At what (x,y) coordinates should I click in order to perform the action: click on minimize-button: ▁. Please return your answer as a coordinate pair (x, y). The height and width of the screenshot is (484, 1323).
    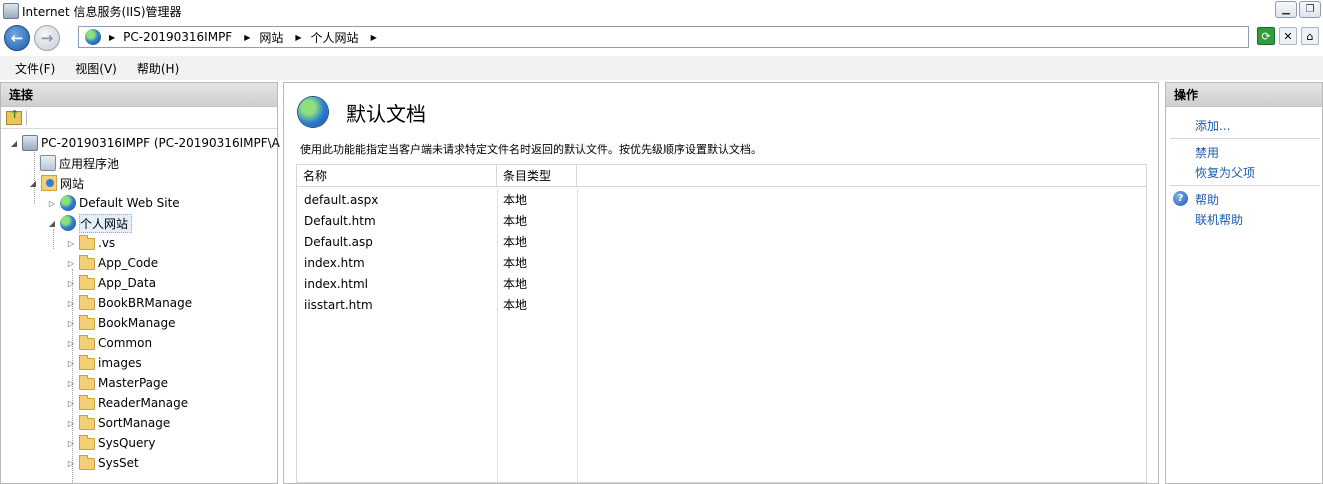
    Looking at the image, I should click on (1286, 9).